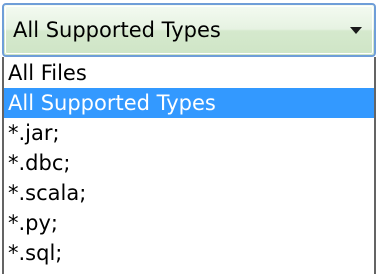 This screenshot has height=274, width=379. What do you see at coordinates (356, 30) in the screenshot?
I see `chevron-down-icon` at bounding box center [356, 30].